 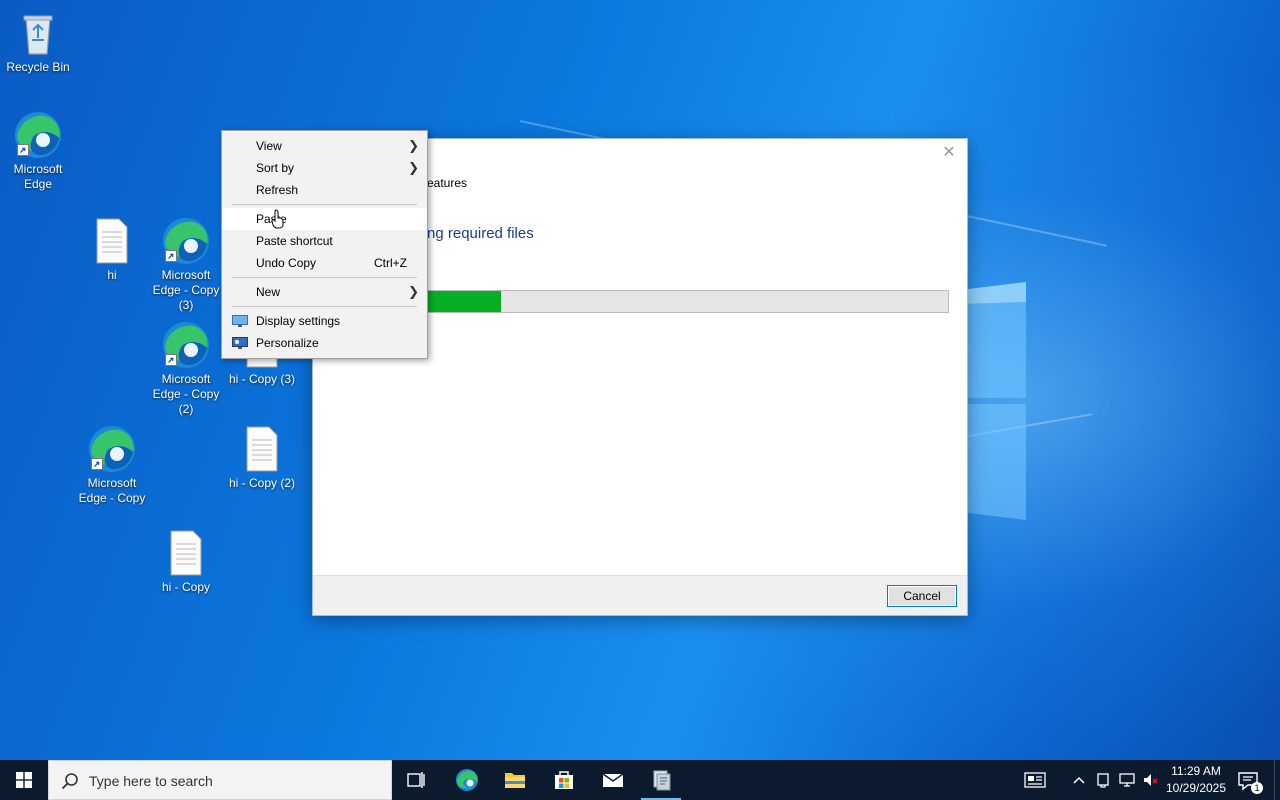 I want to click on show-hidden-icons-button, so click(x=1079, y=780).